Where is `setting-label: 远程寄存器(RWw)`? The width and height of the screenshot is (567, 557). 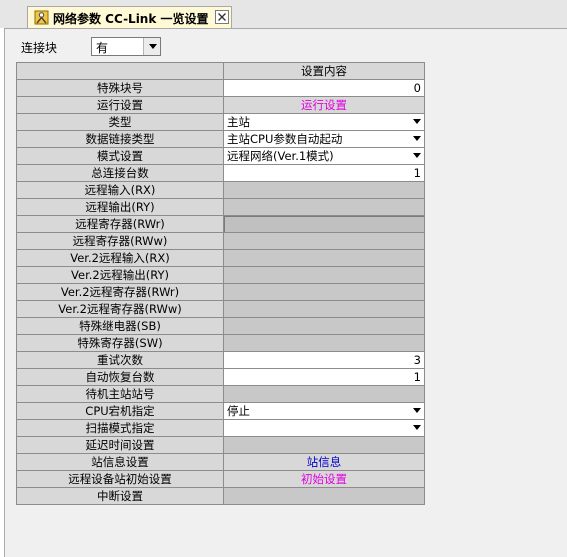 setting-label: 远程寄存器(RWw) is located at coordinates (120, 241).